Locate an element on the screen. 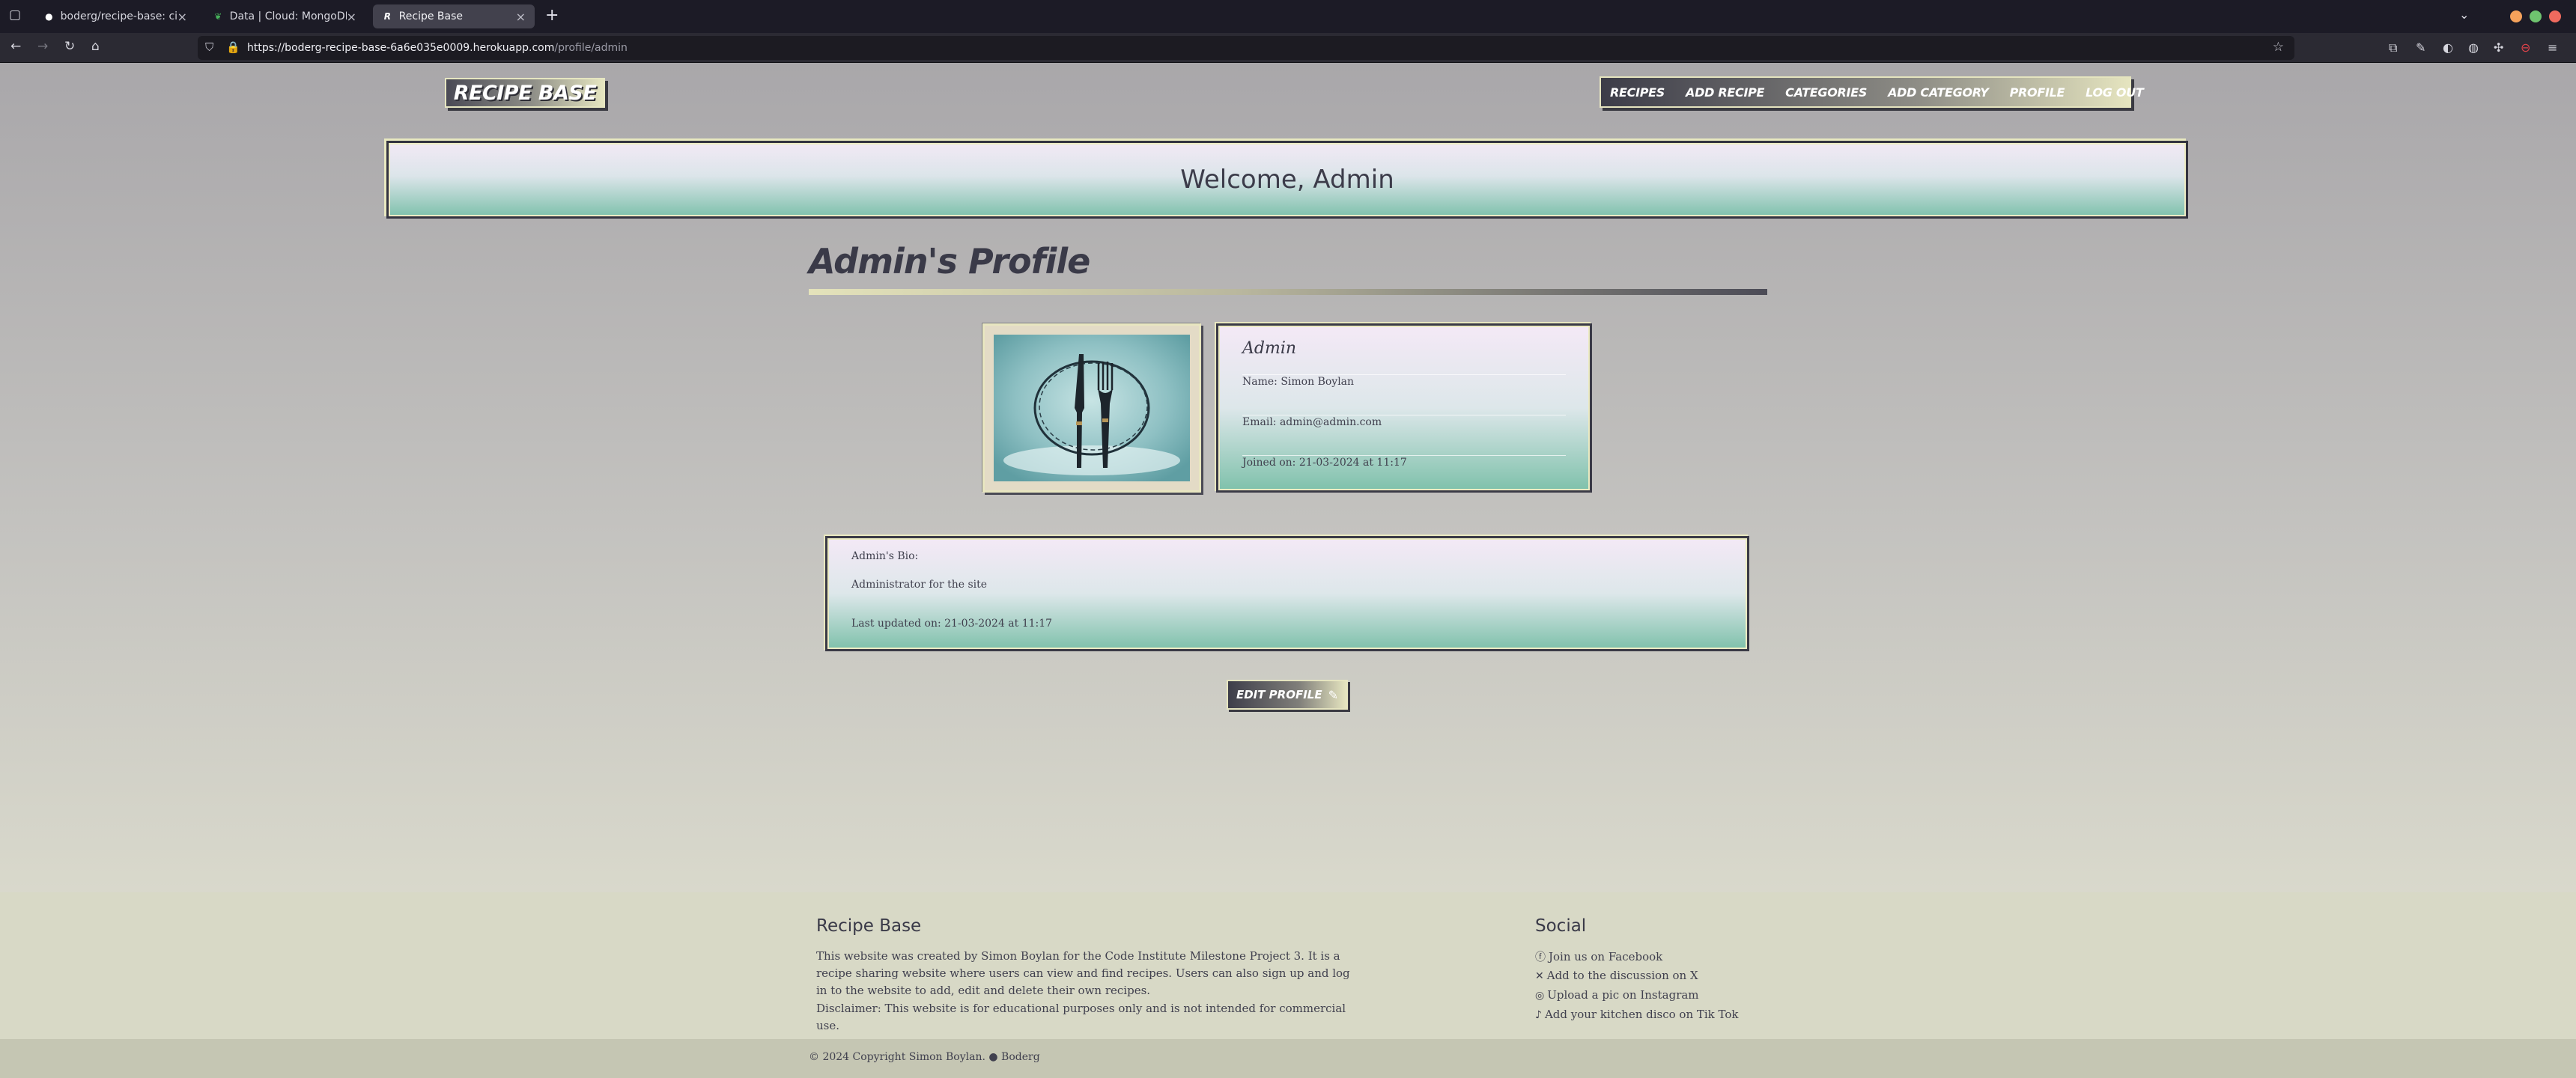 This screenshot has height=1078, width=2576. nav-add-recipe: ADD RECIPE is located at coordinates (1725, 92).